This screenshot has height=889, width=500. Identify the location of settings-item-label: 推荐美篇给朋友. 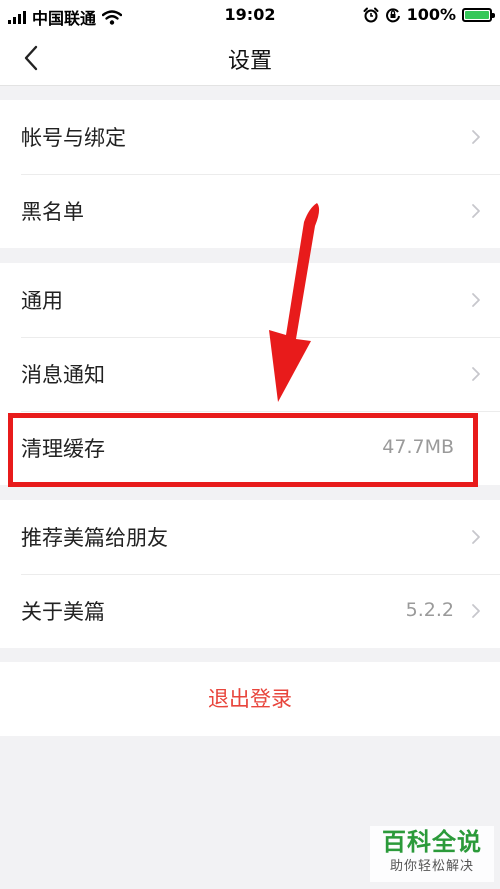
(94, 538).